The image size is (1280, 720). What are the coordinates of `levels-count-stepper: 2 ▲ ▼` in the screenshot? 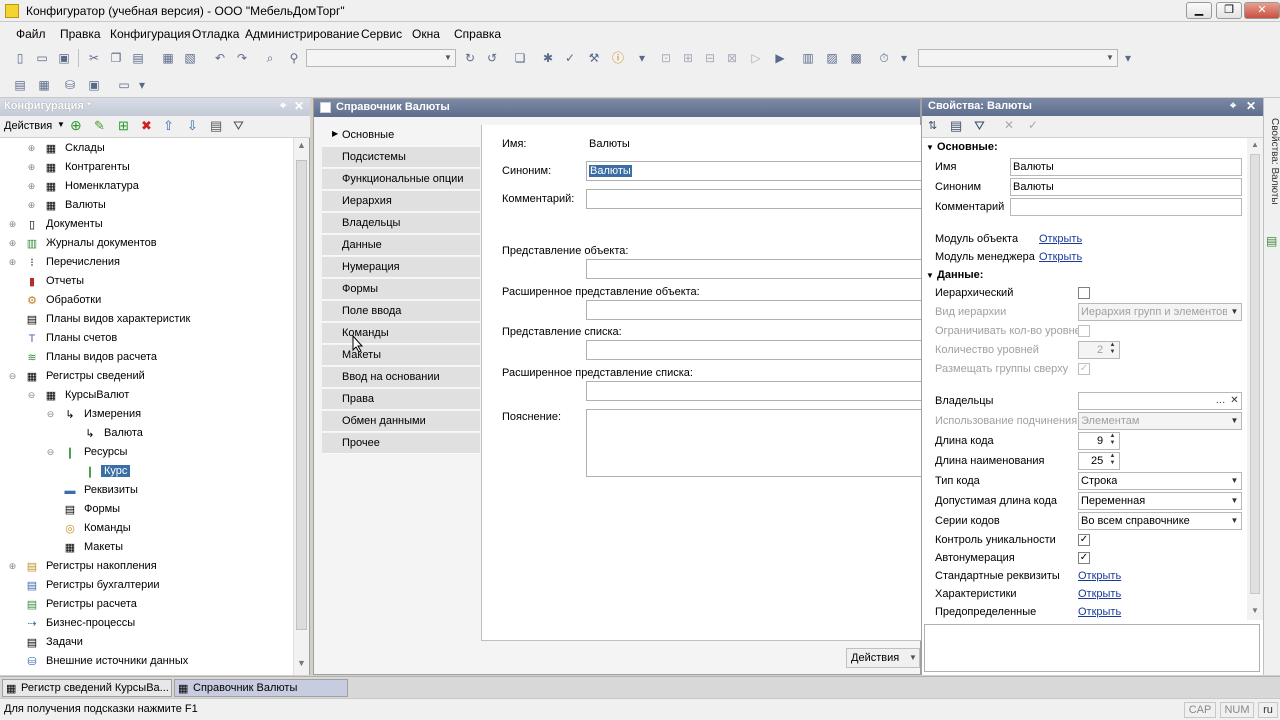 It's located at (1099, 350).